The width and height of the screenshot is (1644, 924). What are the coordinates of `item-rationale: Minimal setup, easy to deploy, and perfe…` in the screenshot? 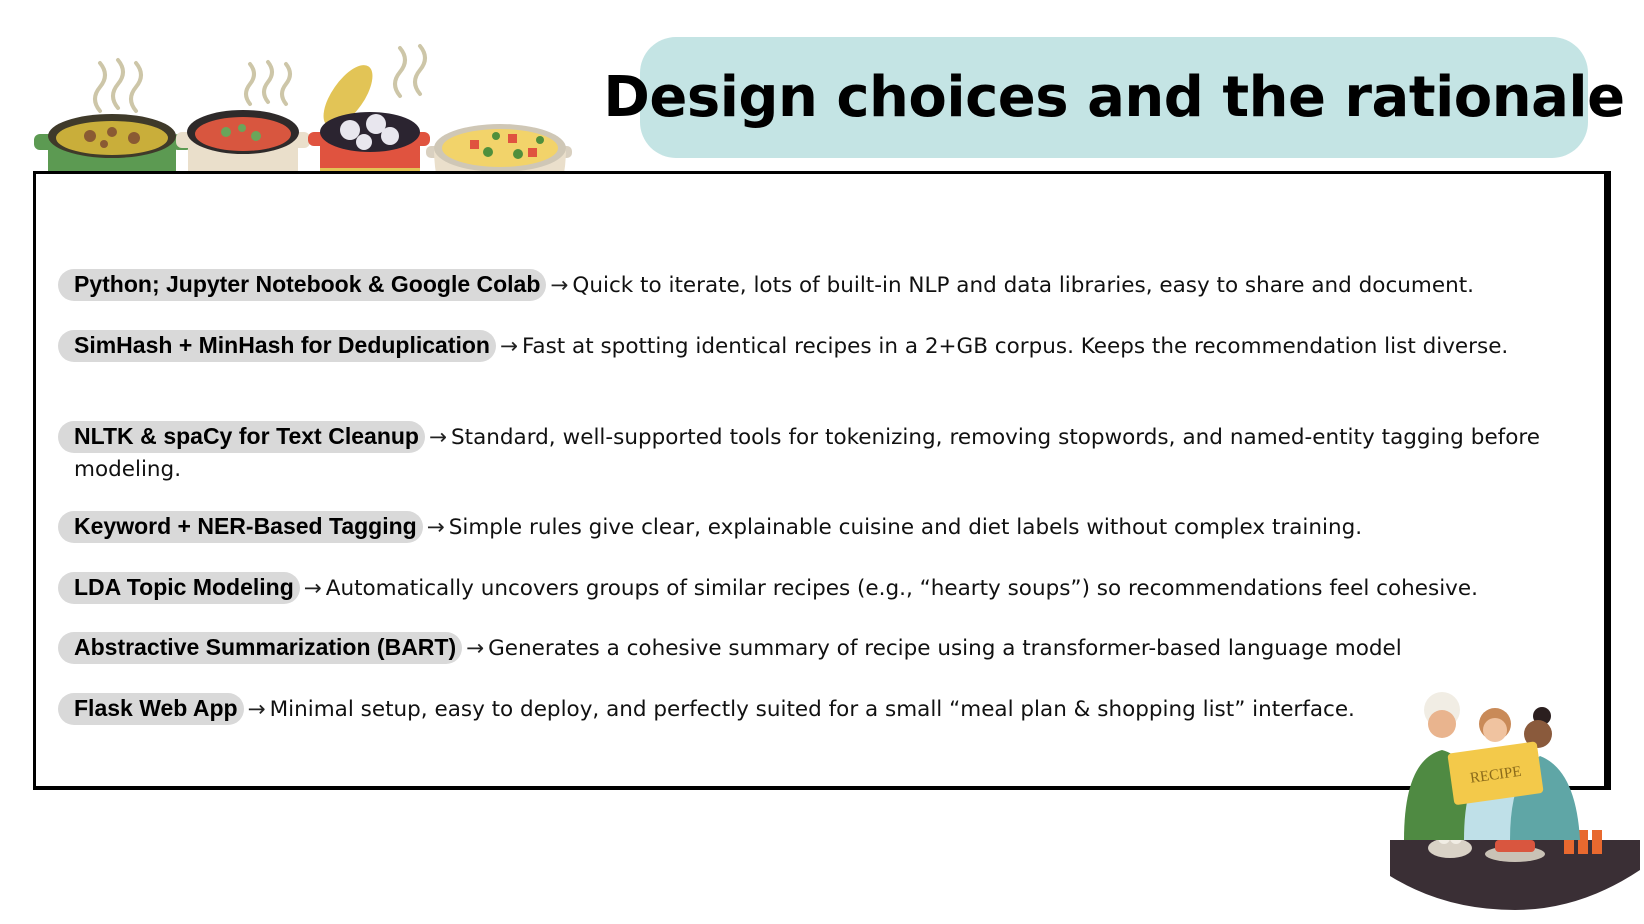 It's located at (812, 709).